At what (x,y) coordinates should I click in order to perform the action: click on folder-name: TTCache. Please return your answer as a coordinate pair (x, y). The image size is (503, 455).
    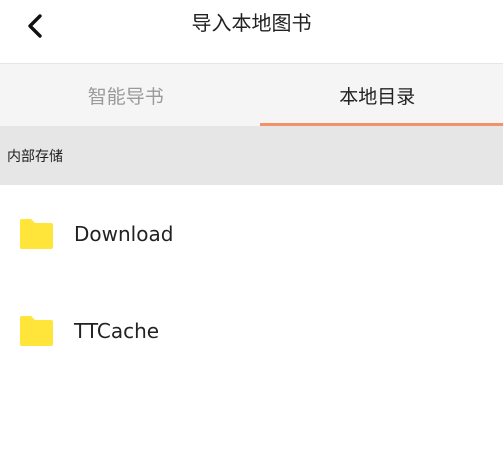
    Looking at the image, I should click on (117, 330).